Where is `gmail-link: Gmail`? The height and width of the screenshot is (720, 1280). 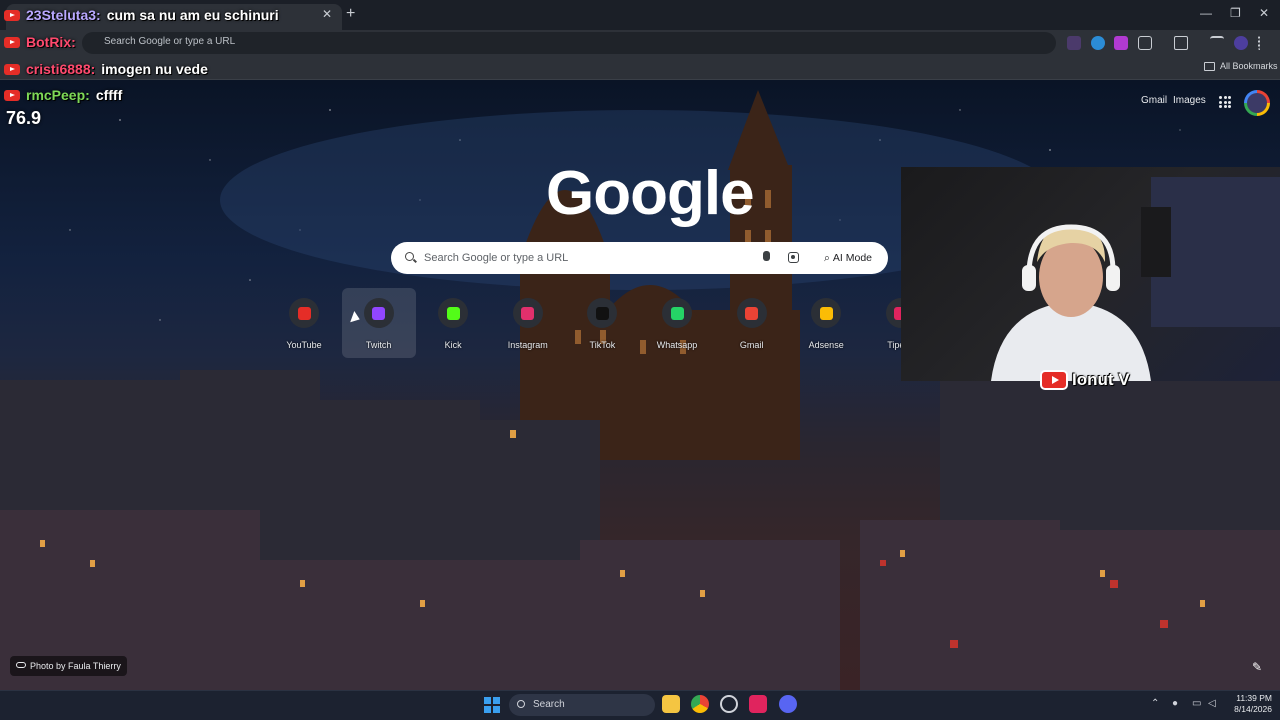 gmail-link: Gmail is located at coordinates (1154, 100).